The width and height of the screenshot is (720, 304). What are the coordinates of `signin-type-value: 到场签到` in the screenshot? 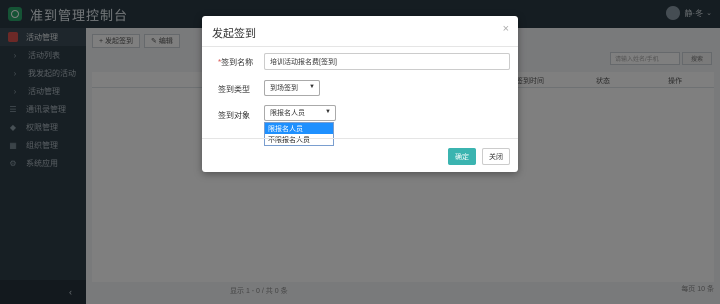 It's located at (284, 88).